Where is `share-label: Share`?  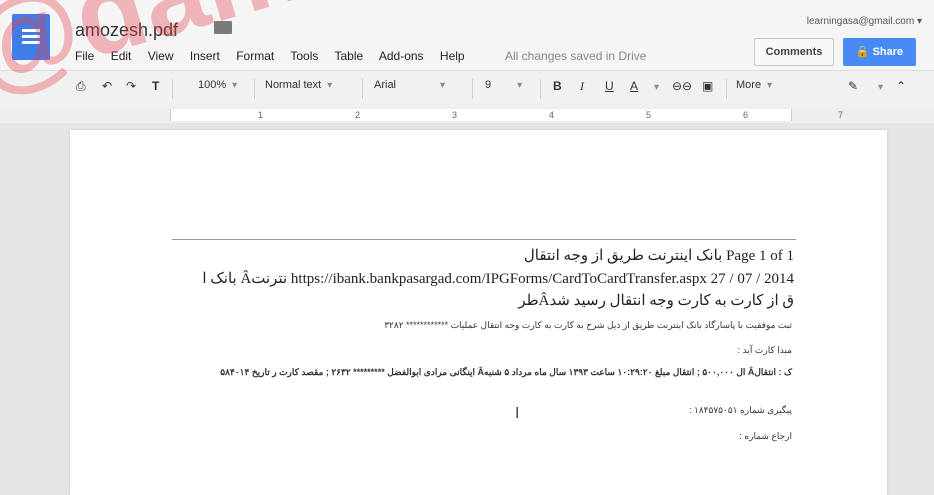 share-label: Share is located at coordinates (888, 52).